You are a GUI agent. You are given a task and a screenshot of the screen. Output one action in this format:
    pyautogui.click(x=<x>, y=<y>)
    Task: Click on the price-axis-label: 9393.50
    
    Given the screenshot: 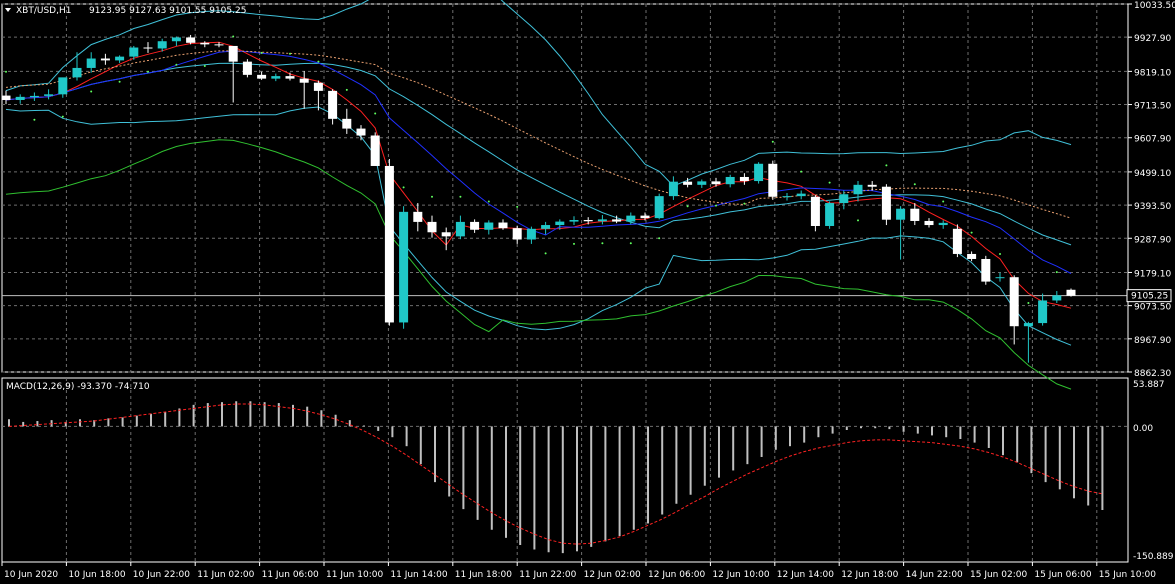 What is the action you would take?
    pyautogui.click(x=1152, y=207)
    